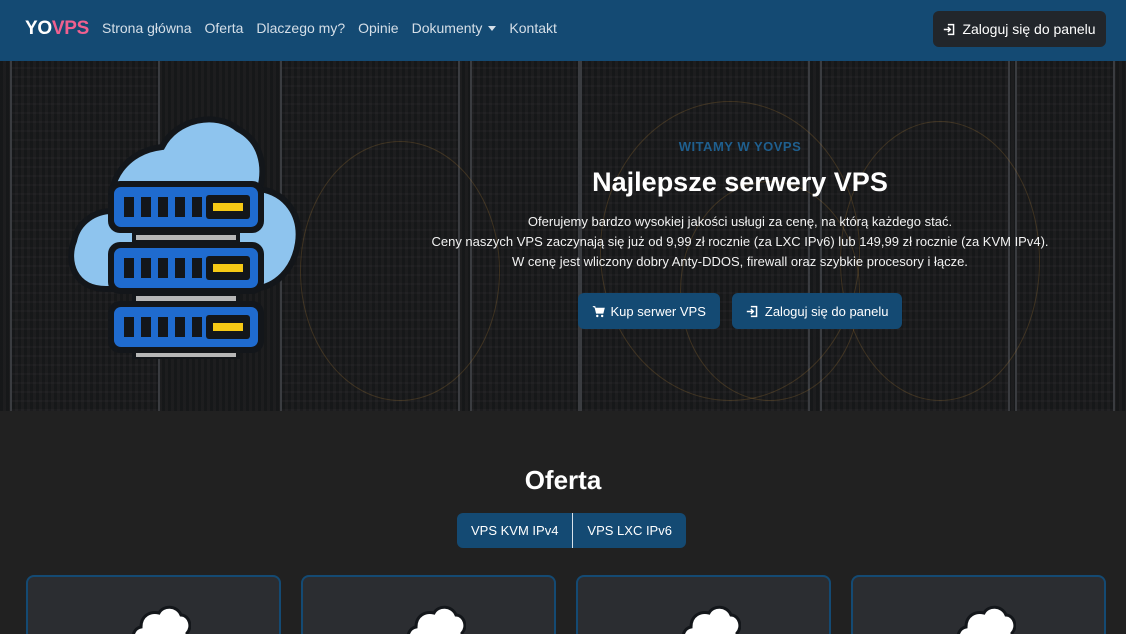  I want to click on navbar-login-button: Zaloguj się do panelu, so click(1019, 29).